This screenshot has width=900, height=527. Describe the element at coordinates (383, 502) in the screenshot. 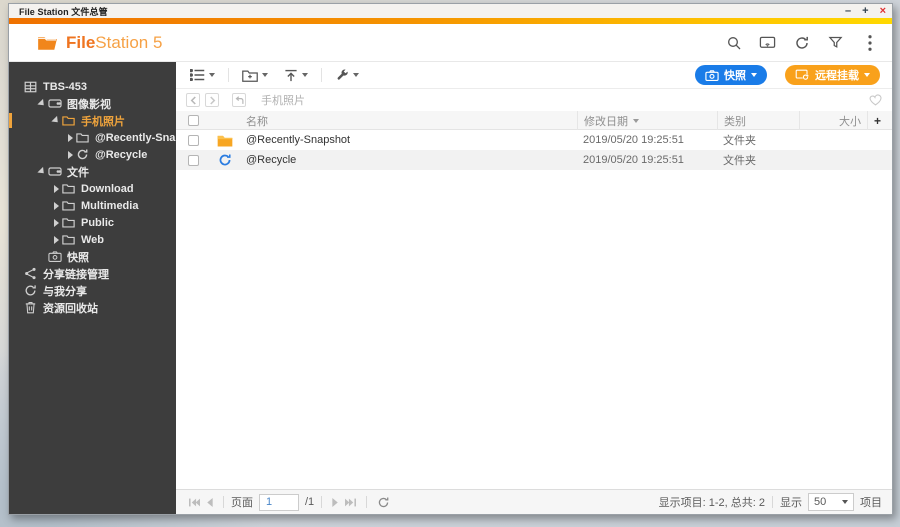

I see `refresh-list-icon` at that location.